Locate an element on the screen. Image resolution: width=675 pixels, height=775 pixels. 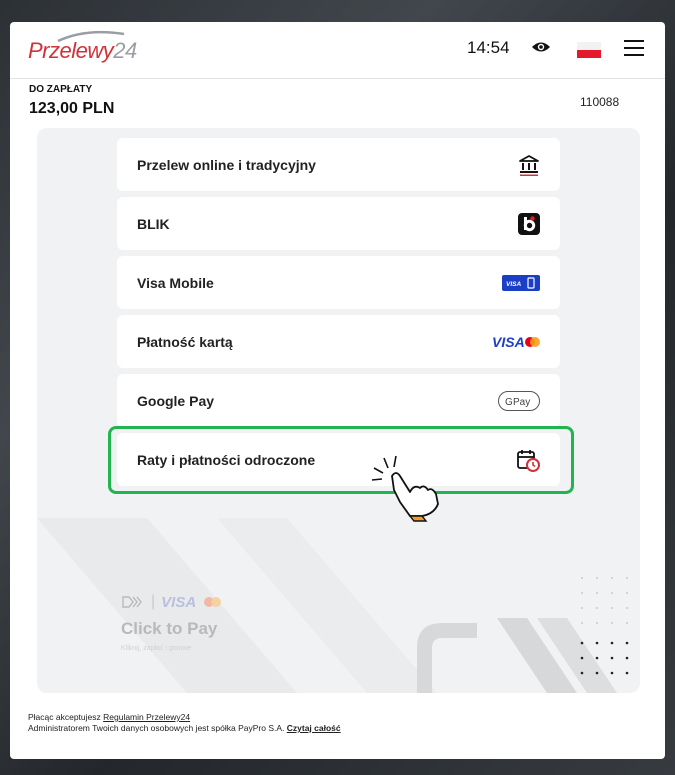
przelewy24-logo: Przelewy24 is located at coordinates (82, 51).